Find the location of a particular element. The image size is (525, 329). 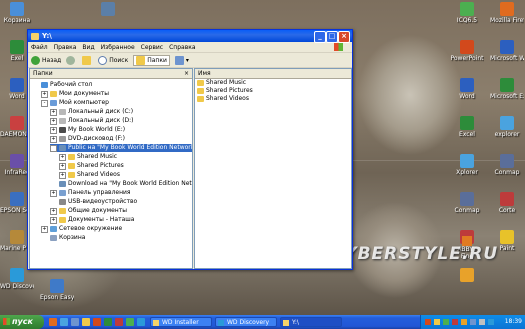

media-quicklaunch-icon is located at coordinates (97, 322).